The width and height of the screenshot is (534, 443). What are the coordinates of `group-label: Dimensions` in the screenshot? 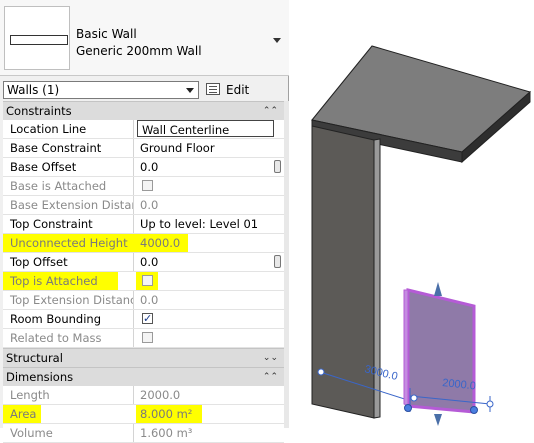 It's located at (40, 377).